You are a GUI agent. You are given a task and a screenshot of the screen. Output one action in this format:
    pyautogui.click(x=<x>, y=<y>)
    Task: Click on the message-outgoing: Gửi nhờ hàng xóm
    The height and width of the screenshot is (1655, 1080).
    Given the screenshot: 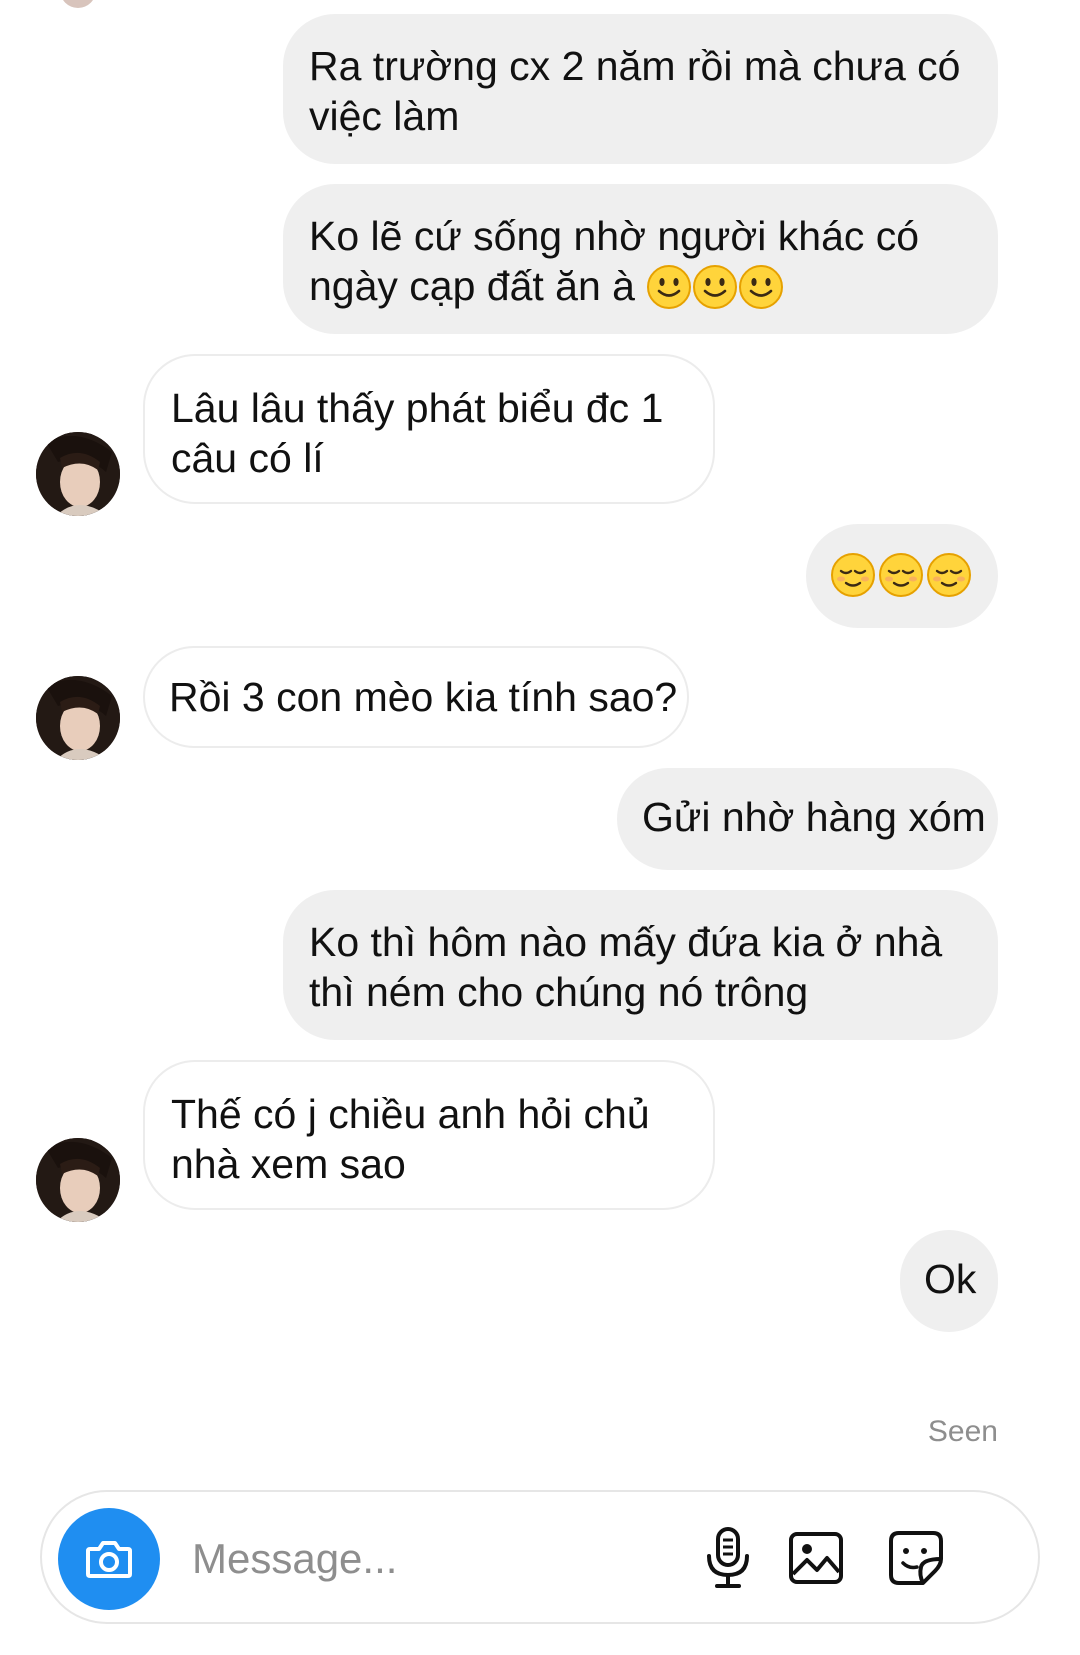 What is the action you would take?
    pyautogui.click(x=807, y=819)
    